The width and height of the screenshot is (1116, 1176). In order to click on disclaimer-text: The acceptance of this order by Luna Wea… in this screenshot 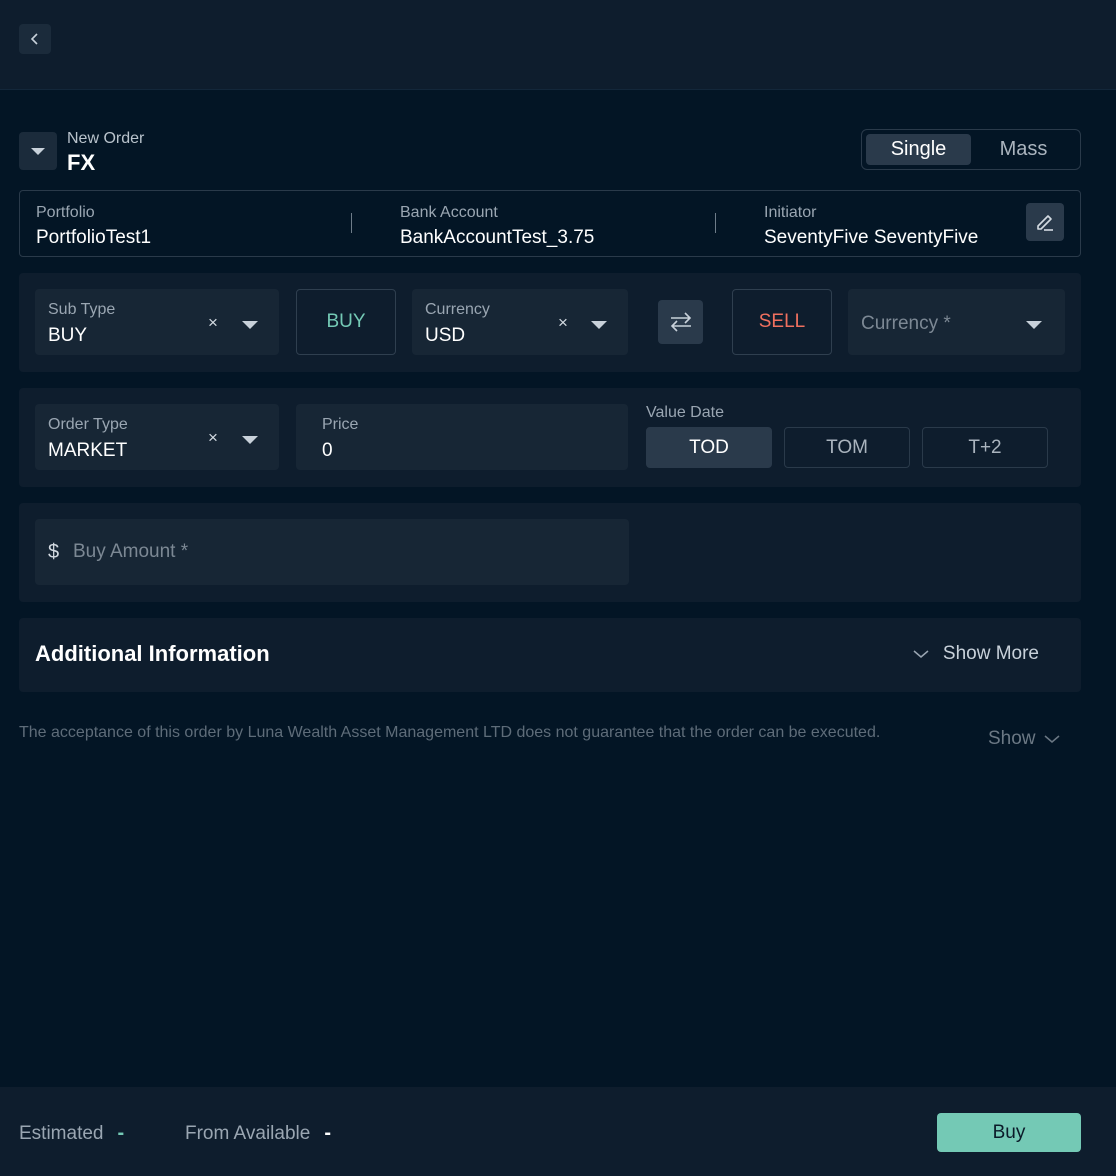, I will do `click(450, 732)`.